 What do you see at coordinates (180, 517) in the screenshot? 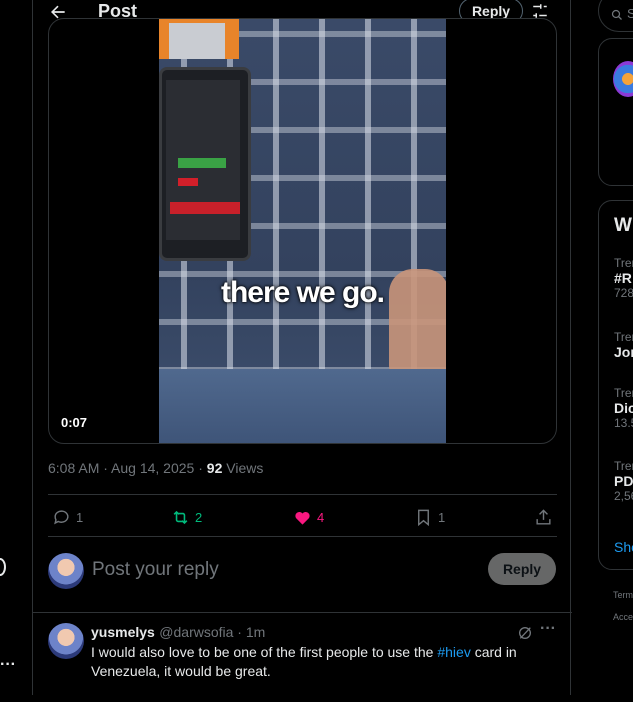
I see `repost-icon` at bounding box center [180, 517].